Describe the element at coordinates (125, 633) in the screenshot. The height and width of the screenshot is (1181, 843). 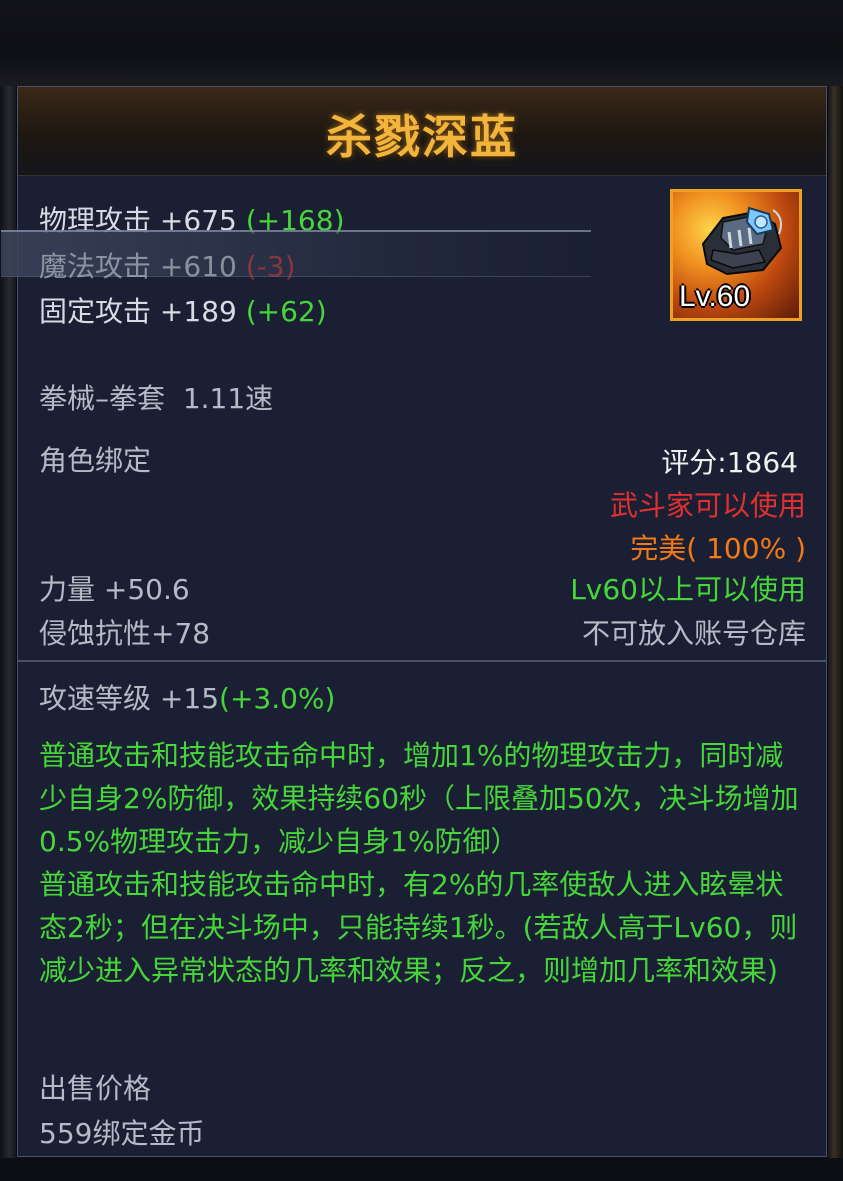
I see `erosion-resist-stat: 侵蚀抗性+78` at that location.